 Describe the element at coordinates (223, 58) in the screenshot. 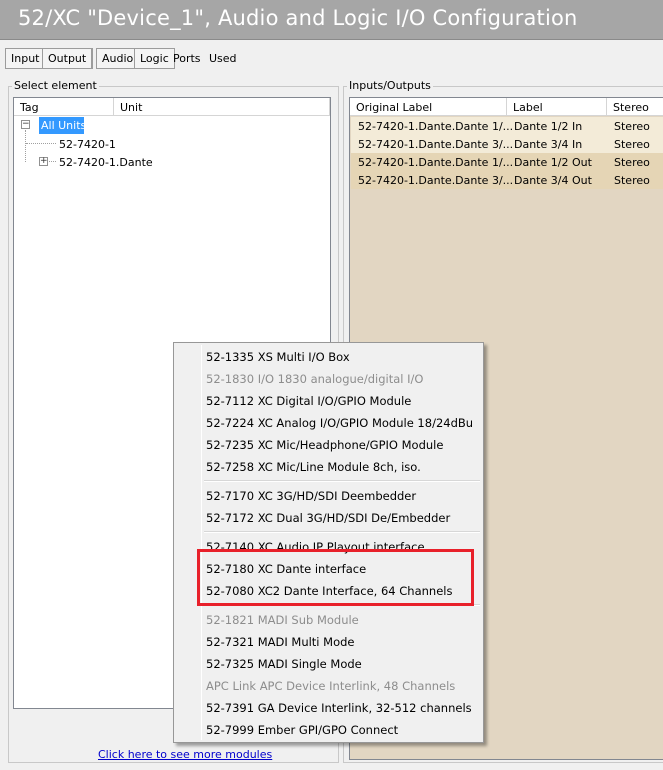

I see `used-toggle: Used` at that location.